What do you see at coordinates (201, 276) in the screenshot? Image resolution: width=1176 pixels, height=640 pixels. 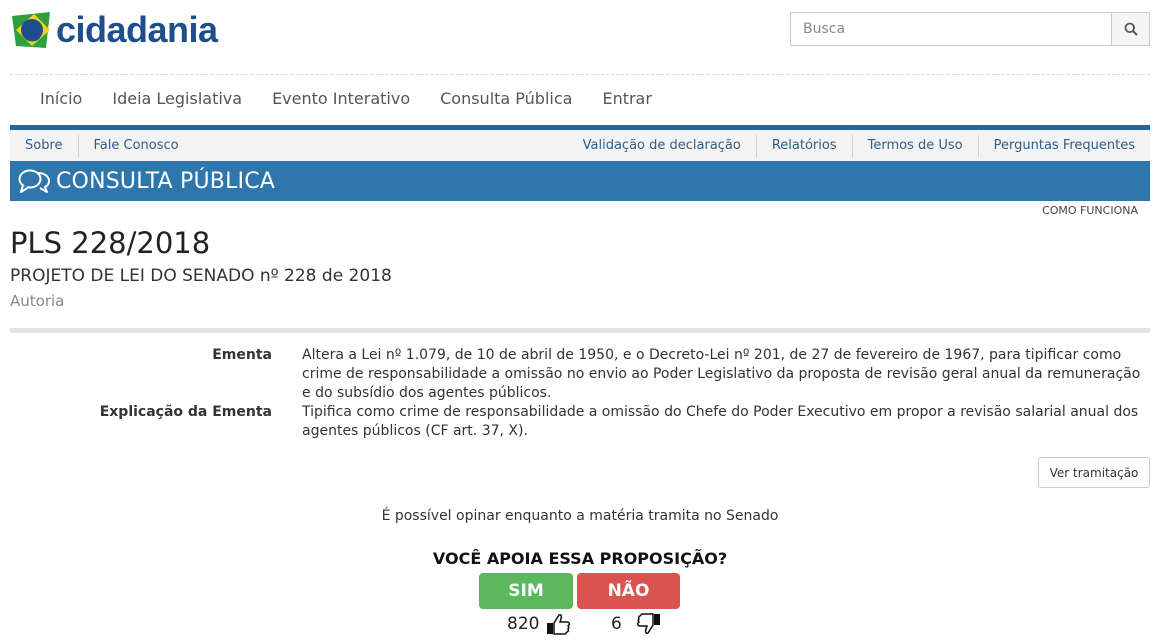 I see `page-subtitle: PROJETO DE LEI DO SENADO nº 228 de 2018` at bounding box center [201, 276].